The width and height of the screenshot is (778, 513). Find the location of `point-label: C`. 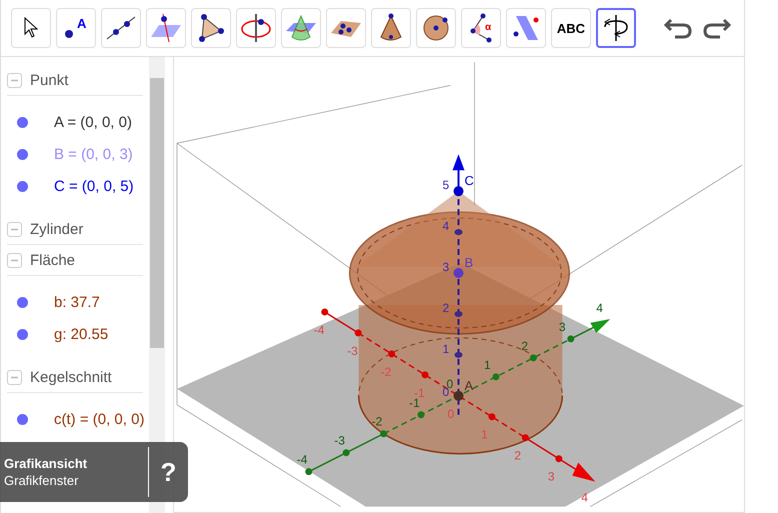

point-label: C is located at coordinates (469, 180).